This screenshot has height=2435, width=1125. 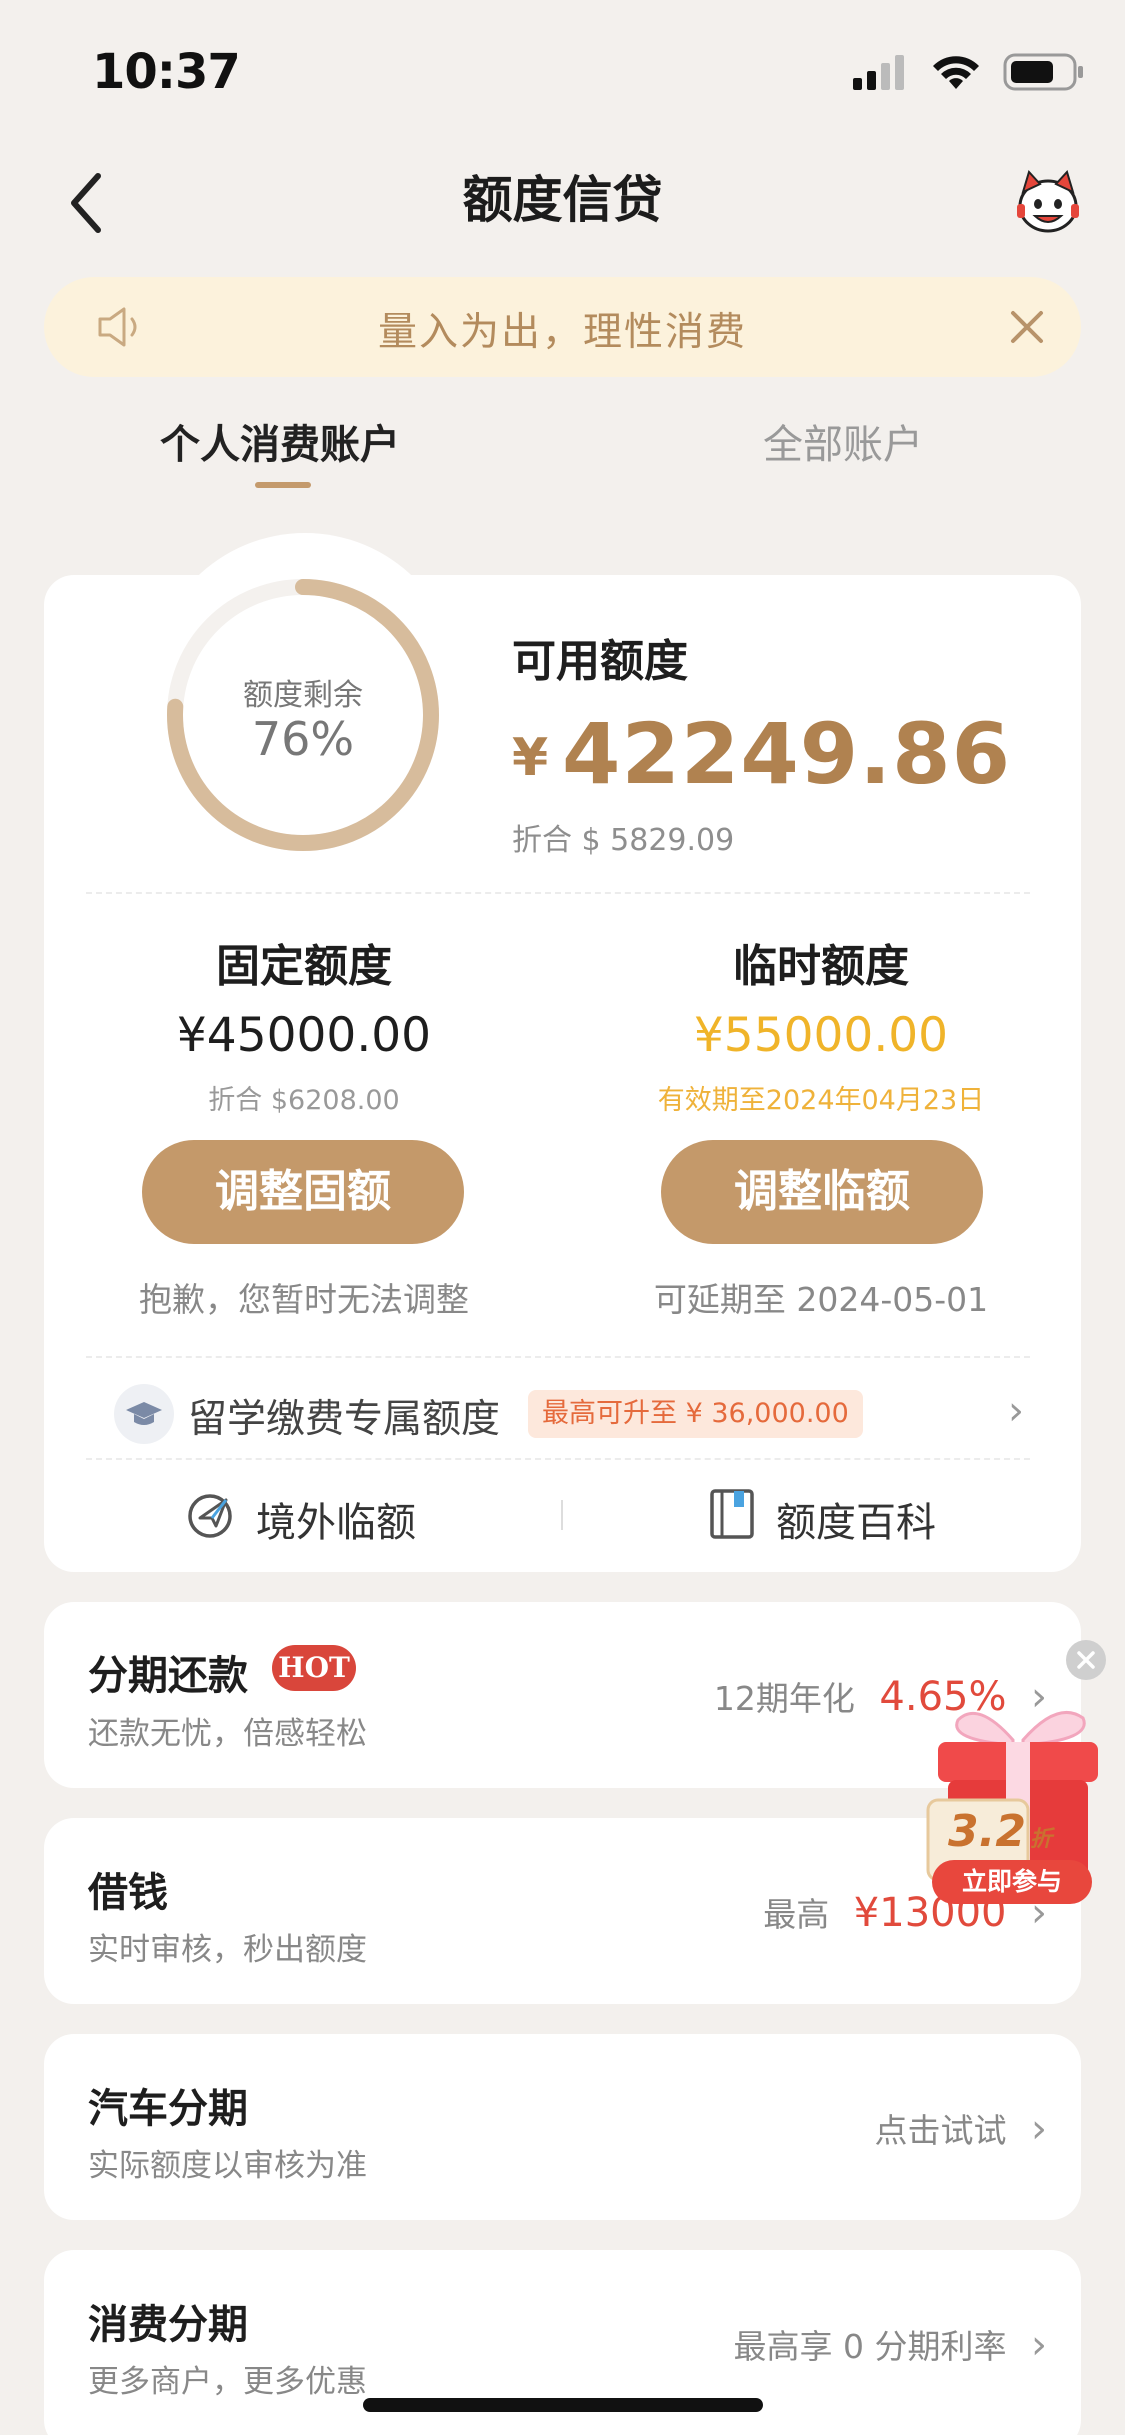 I want to click on service-subtitle: 更多商户，更多优惠, so click(x=227, y=2382).